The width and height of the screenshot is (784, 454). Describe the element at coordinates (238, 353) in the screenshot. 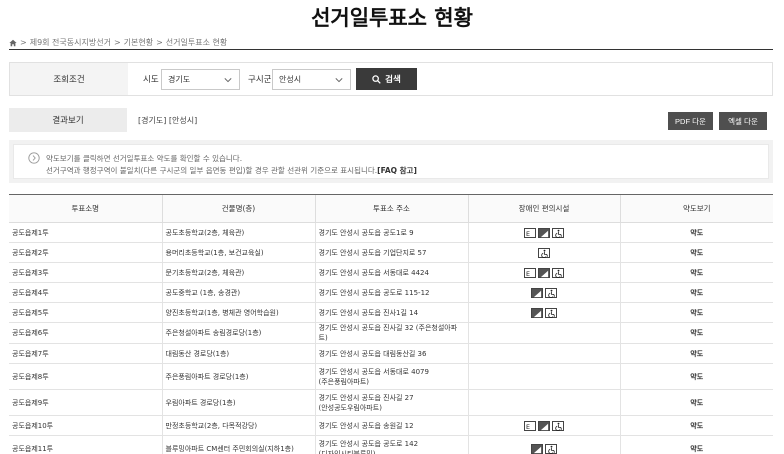

I see `building-name: 대림동산 경로당(1층)` at that location.